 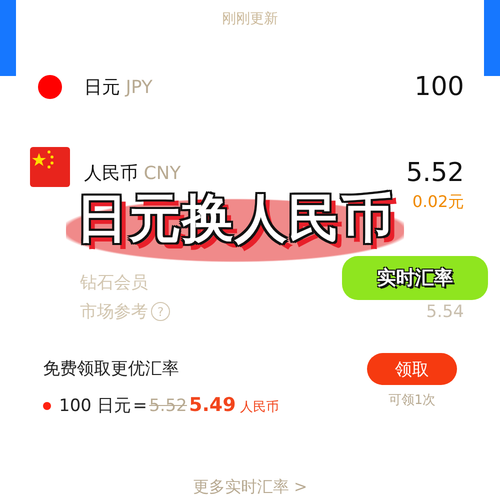 I want to click on claim-limit: 可领1次, so click(x=412, y=400).